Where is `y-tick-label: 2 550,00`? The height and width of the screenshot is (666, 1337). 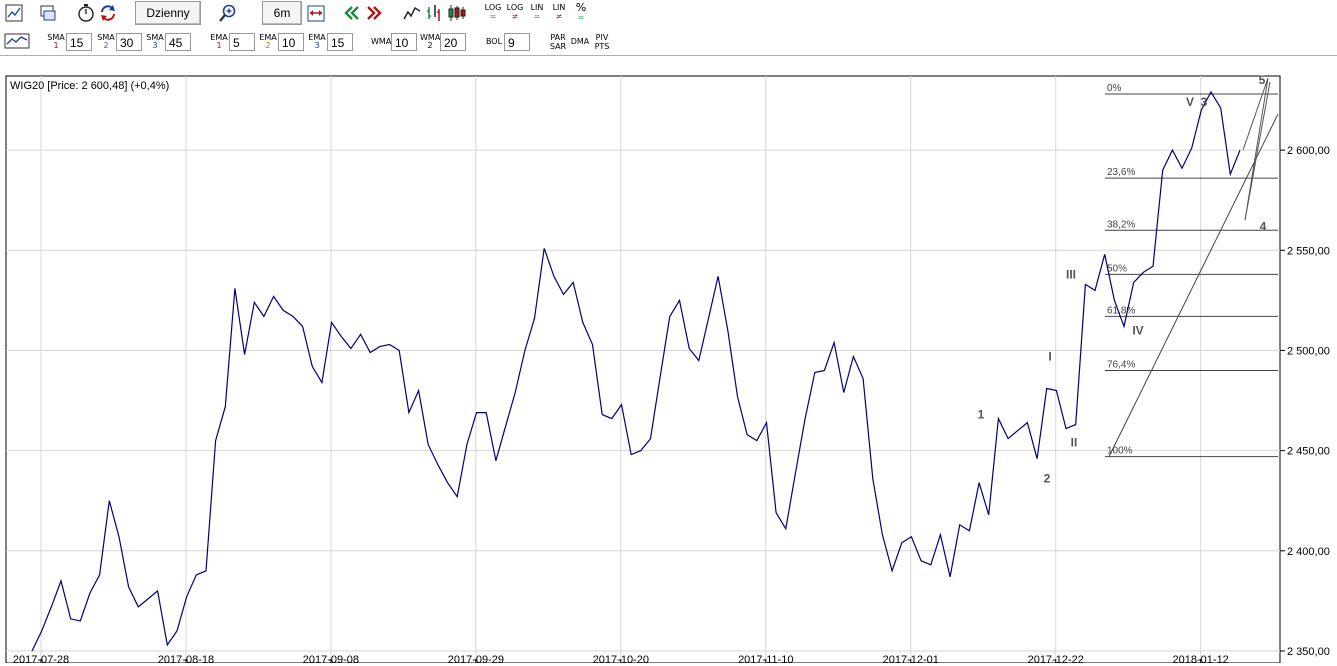 y-tick-label: 2 550,00 is located at coordinates (1308, 251).